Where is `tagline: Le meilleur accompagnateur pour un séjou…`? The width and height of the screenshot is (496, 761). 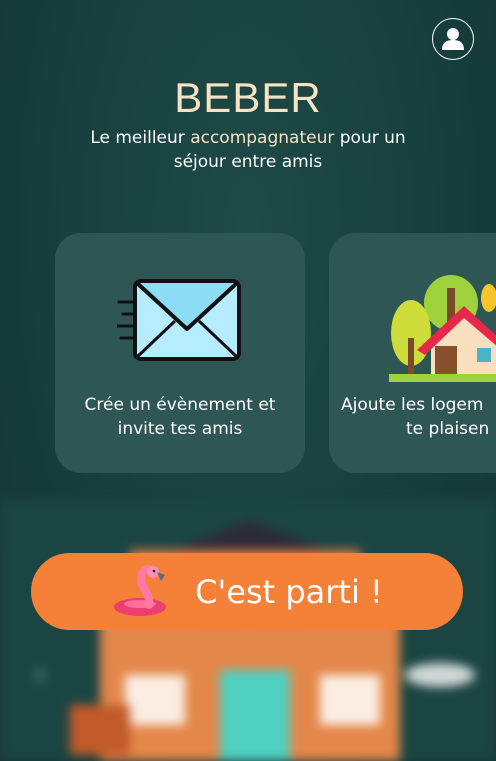
tagline: Le meilleur accompagnateur pour un séjou… is located at coordinates (248, 150).